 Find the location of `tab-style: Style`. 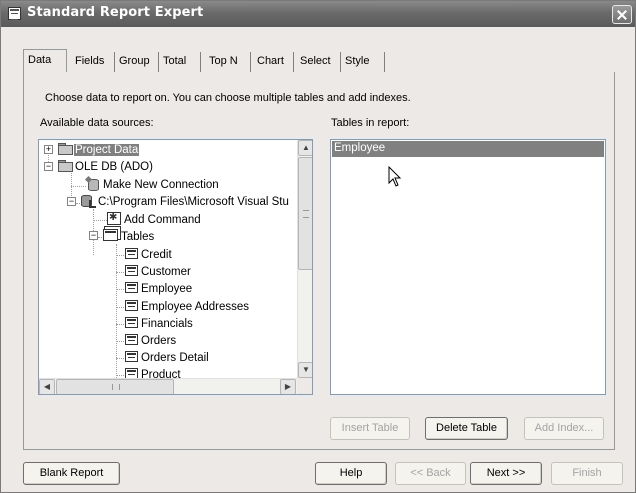

tab-style: Style is located at coordinates (363, 62).